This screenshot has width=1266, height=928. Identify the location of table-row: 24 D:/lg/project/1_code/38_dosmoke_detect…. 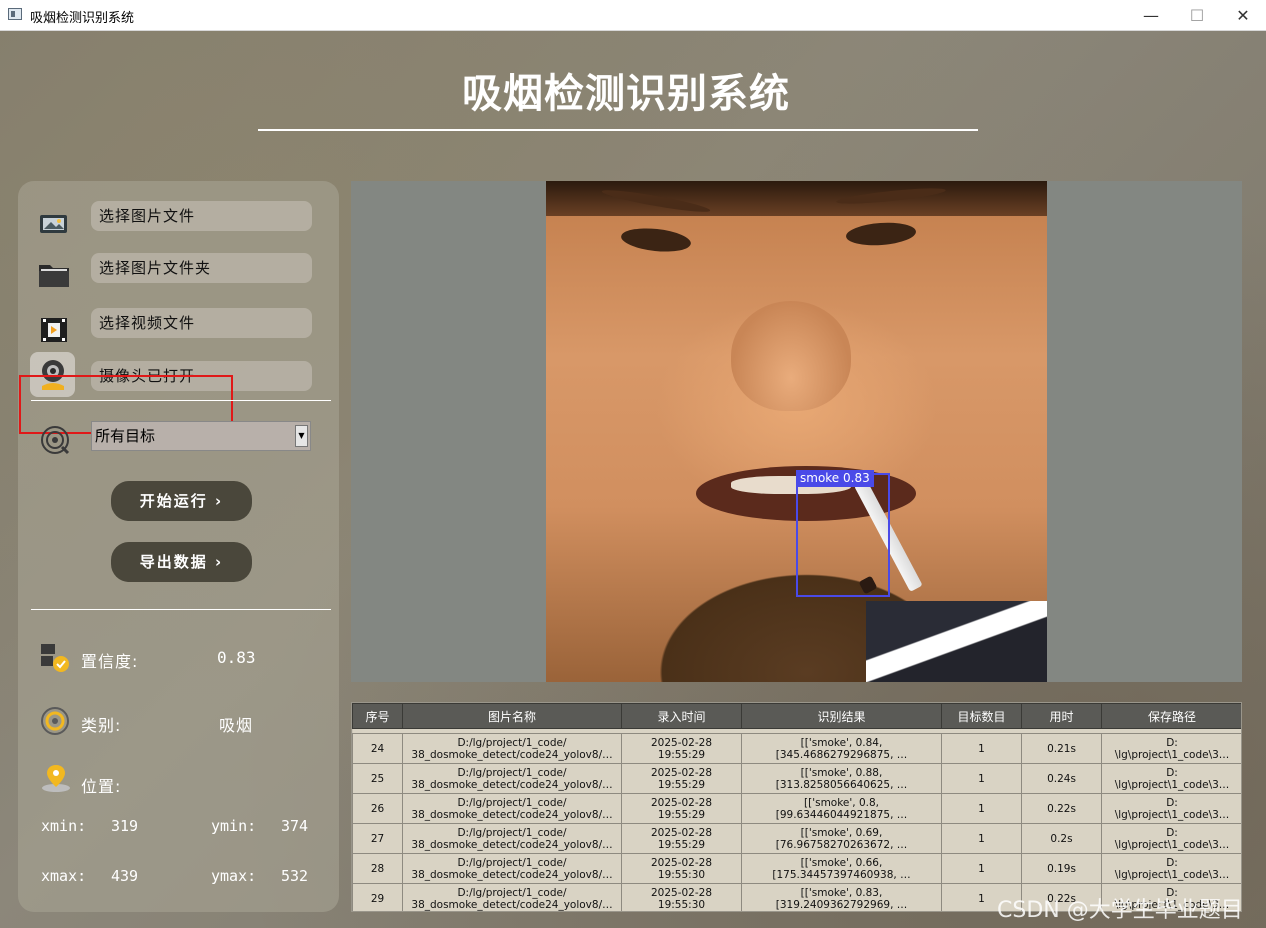
(796, 748).